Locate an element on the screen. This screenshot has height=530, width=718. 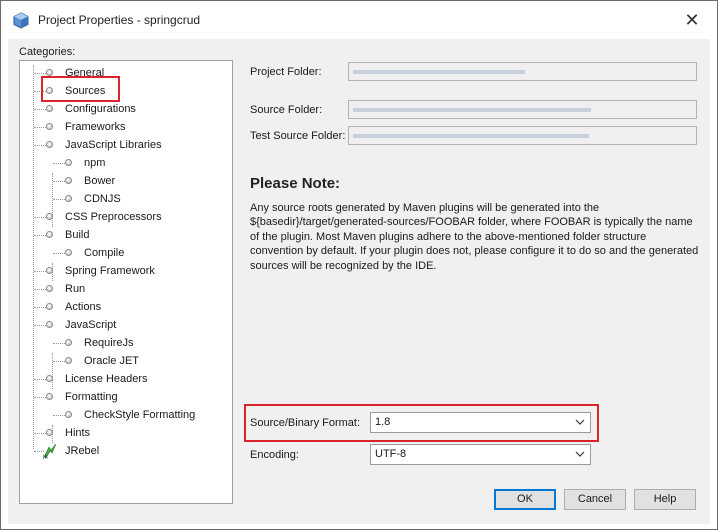
sidebar-item-run: Run is located at coordinates (125, 289).